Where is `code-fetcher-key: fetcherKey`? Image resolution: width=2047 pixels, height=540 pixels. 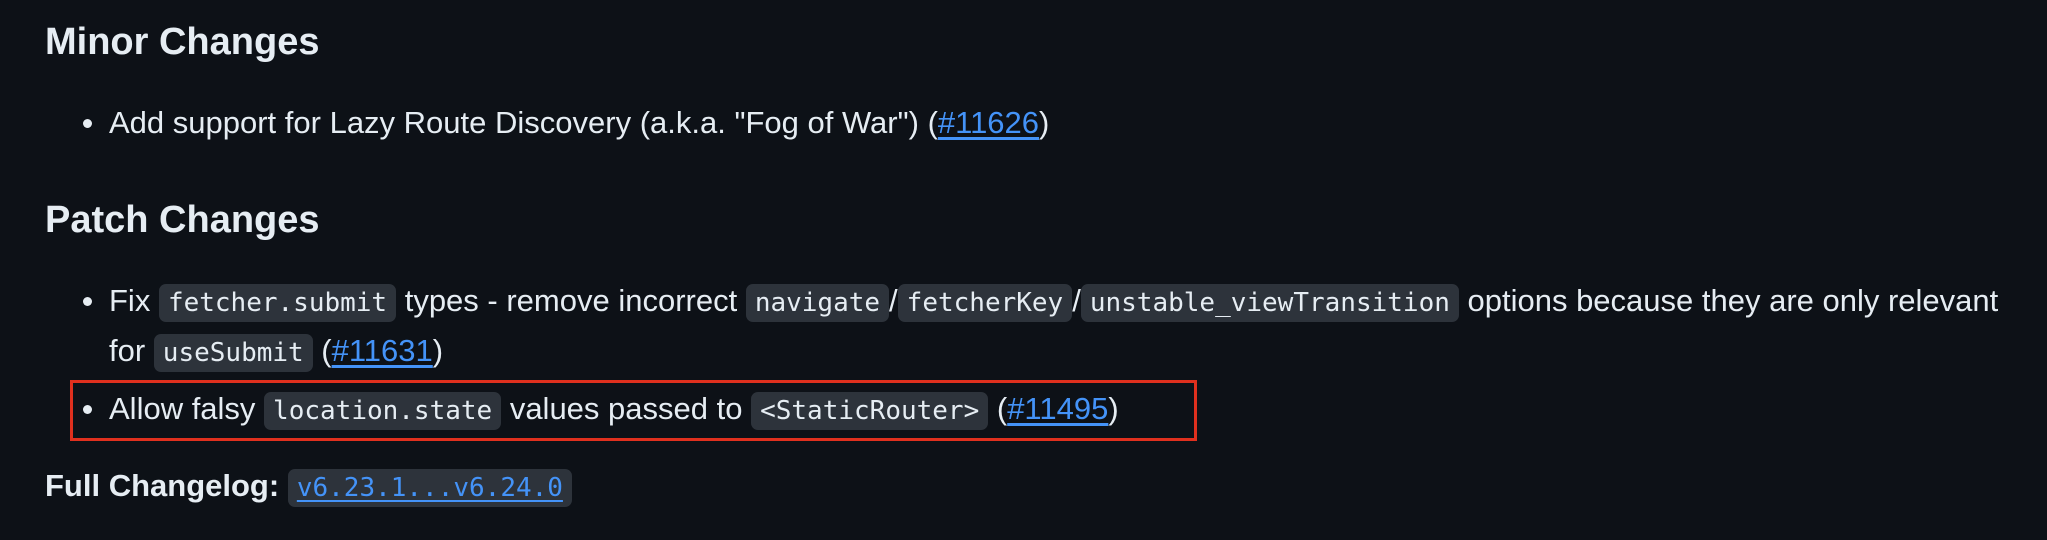 code-fetcher-key: fetcherKey is located at coordinates (985, 303).